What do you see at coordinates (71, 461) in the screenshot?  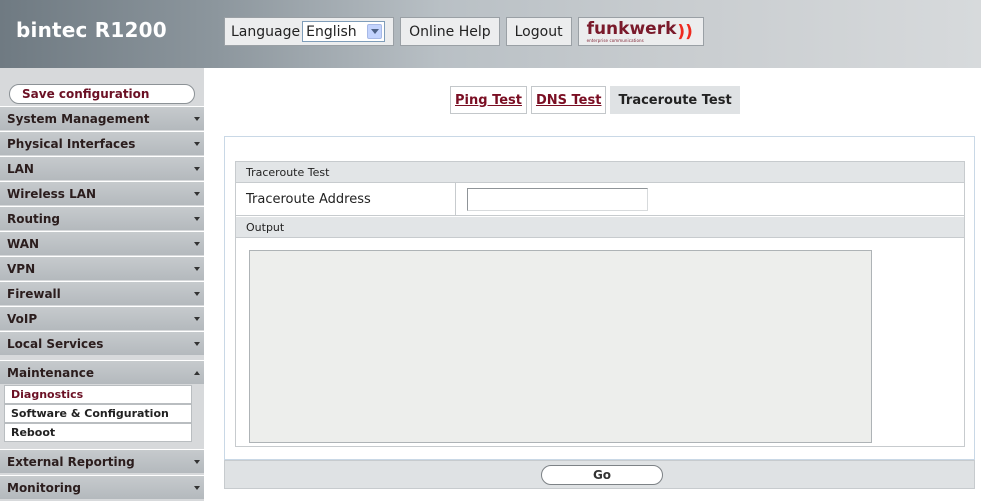 I see `sidebar-item-label: External Reporting` at bounding box center [71, 461].